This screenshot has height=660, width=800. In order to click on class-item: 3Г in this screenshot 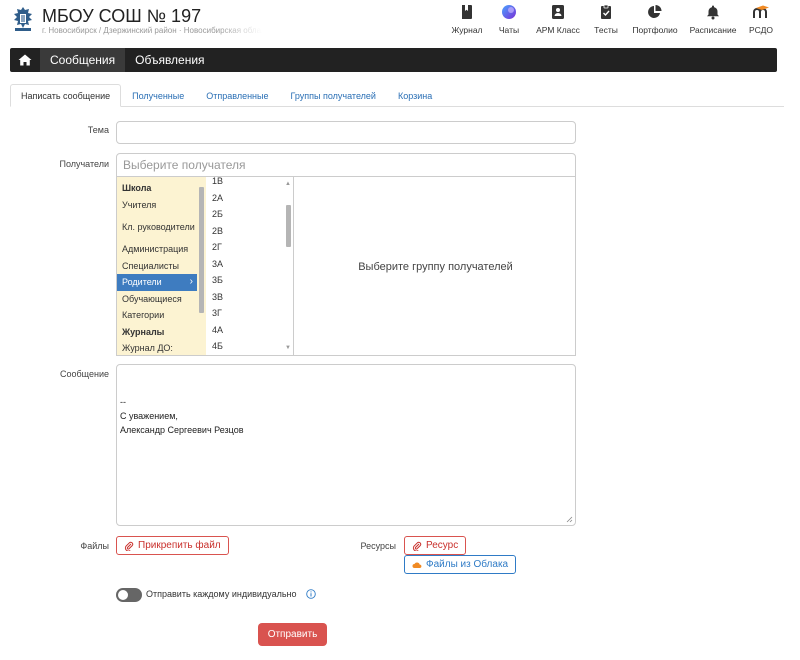, I will do `click(249, 313)`.